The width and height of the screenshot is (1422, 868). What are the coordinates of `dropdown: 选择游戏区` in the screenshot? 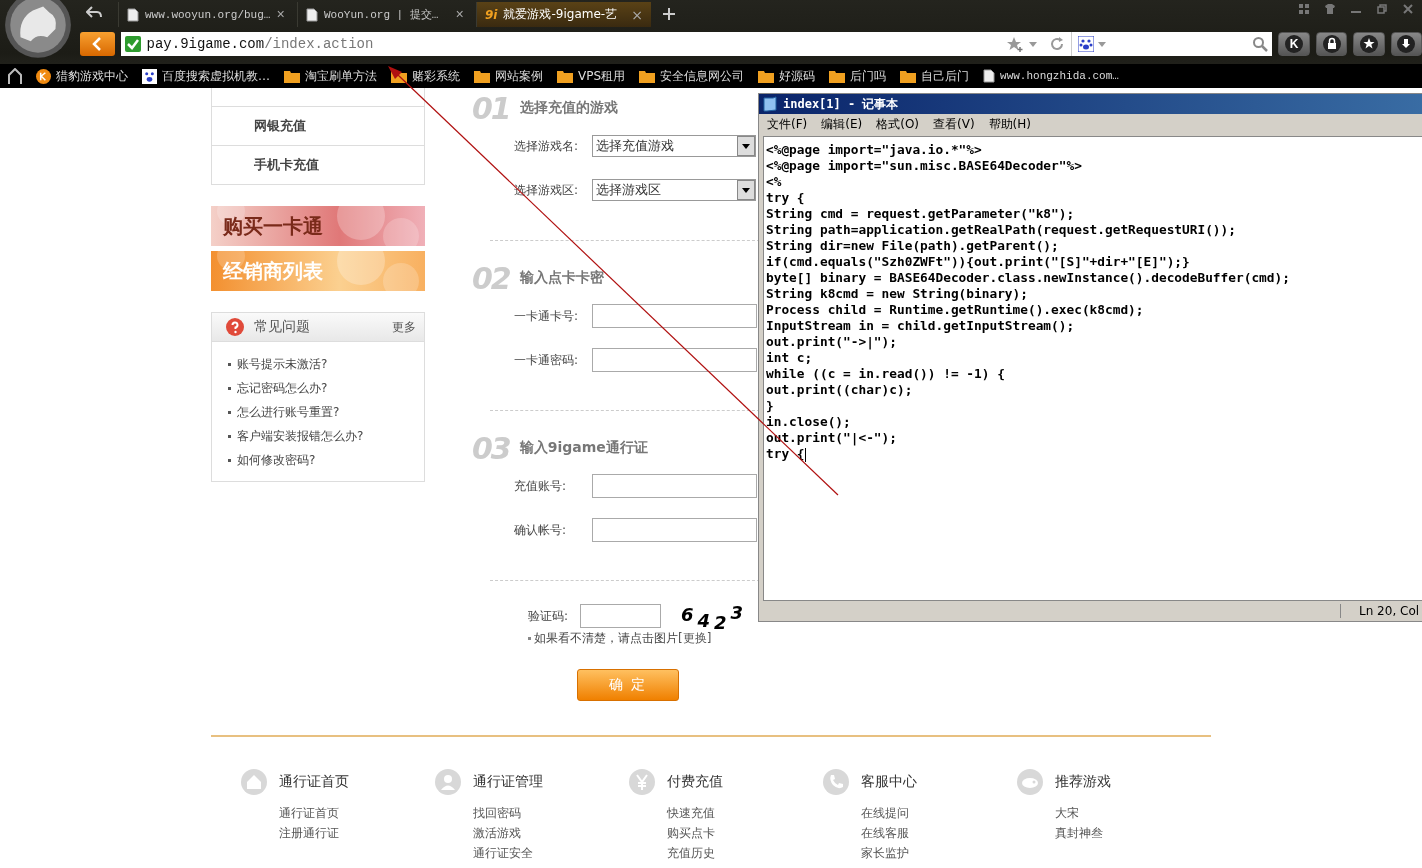 It's located at (674, 190).